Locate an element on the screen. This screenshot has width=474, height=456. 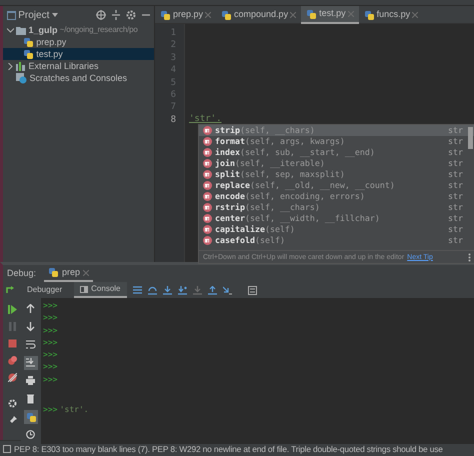
resume-icon is located at coordinates (12, 309).